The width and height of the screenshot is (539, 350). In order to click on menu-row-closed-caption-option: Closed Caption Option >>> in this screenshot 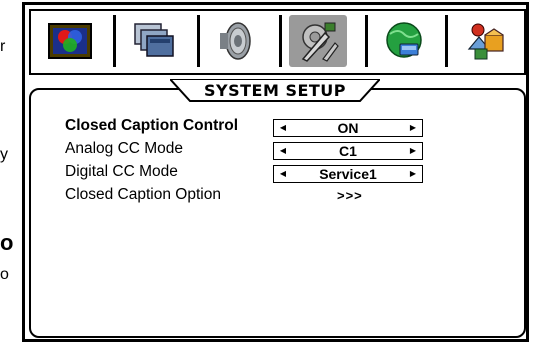, I will do `click(290, 197)`.